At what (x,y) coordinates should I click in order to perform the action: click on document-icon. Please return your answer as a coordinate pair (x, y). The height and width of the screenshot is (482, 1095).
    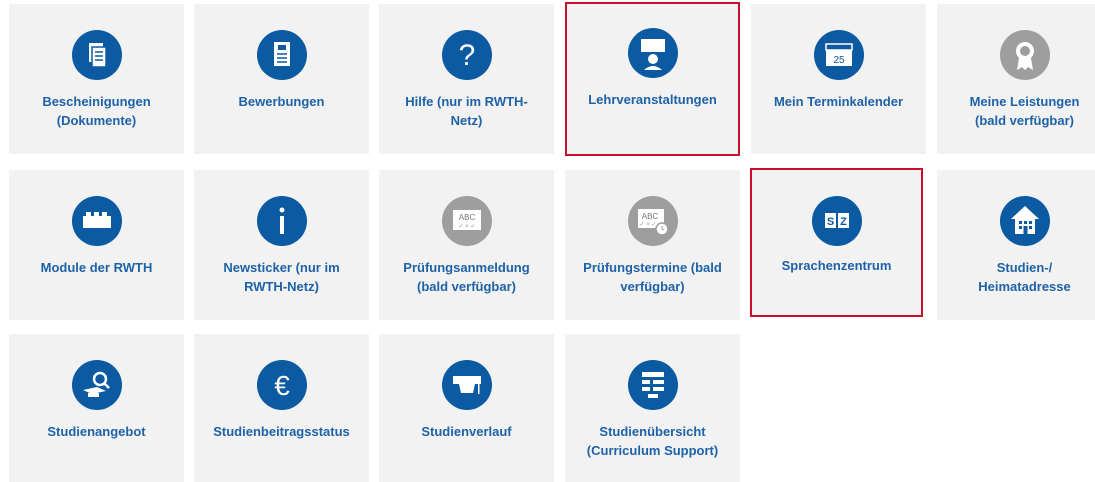
    Looking at the image, I should click on (281, 55).